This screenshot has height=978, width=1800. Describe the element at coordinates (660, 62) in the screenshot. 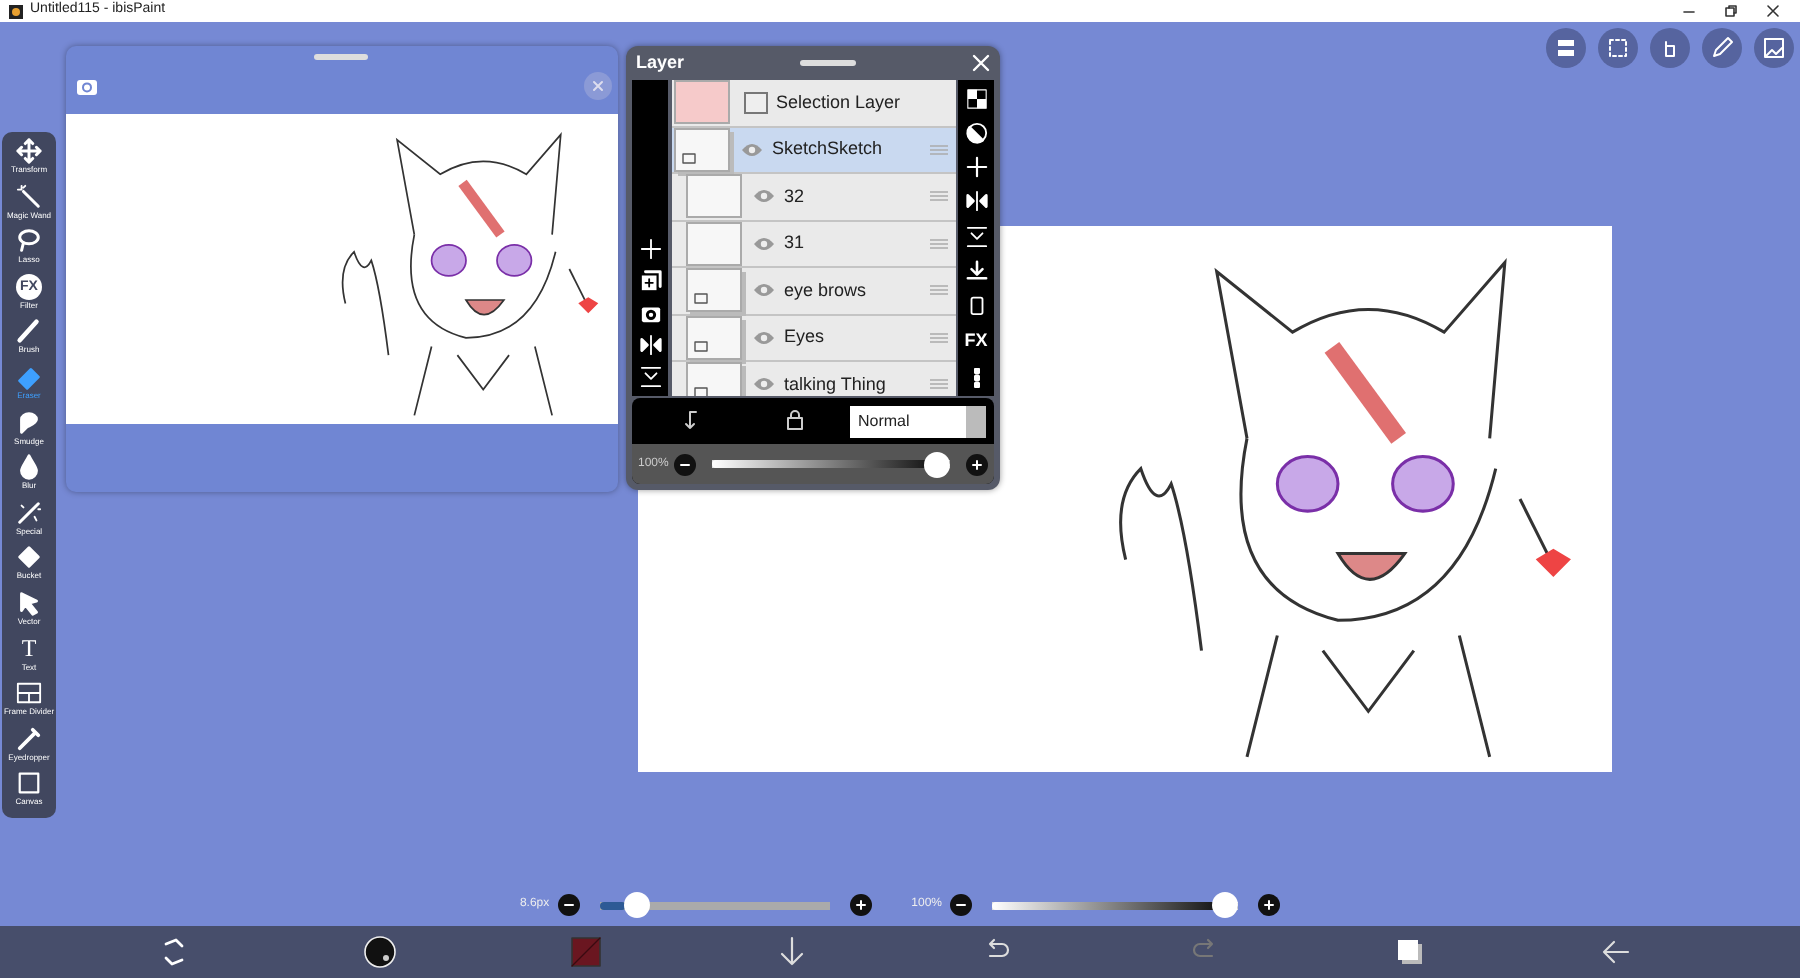

I see `panel-title: Layer` at that location.